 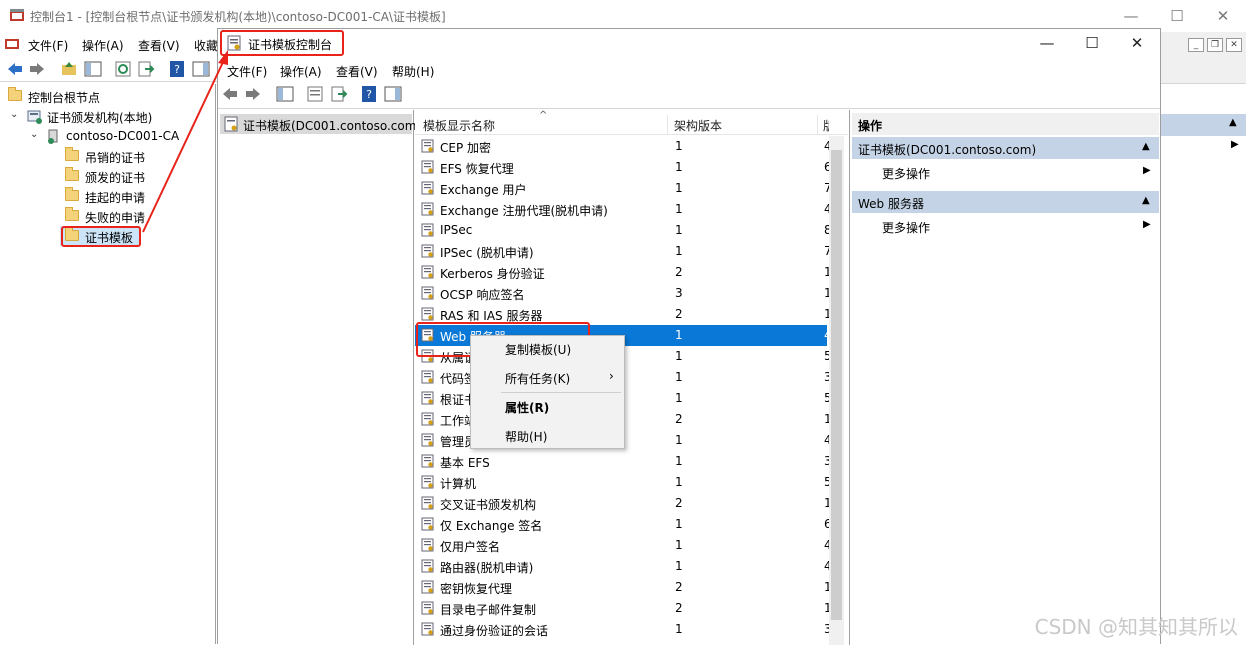 I want to click on template-name: 交叉证书颁发机构, so click(x=488, y=505).